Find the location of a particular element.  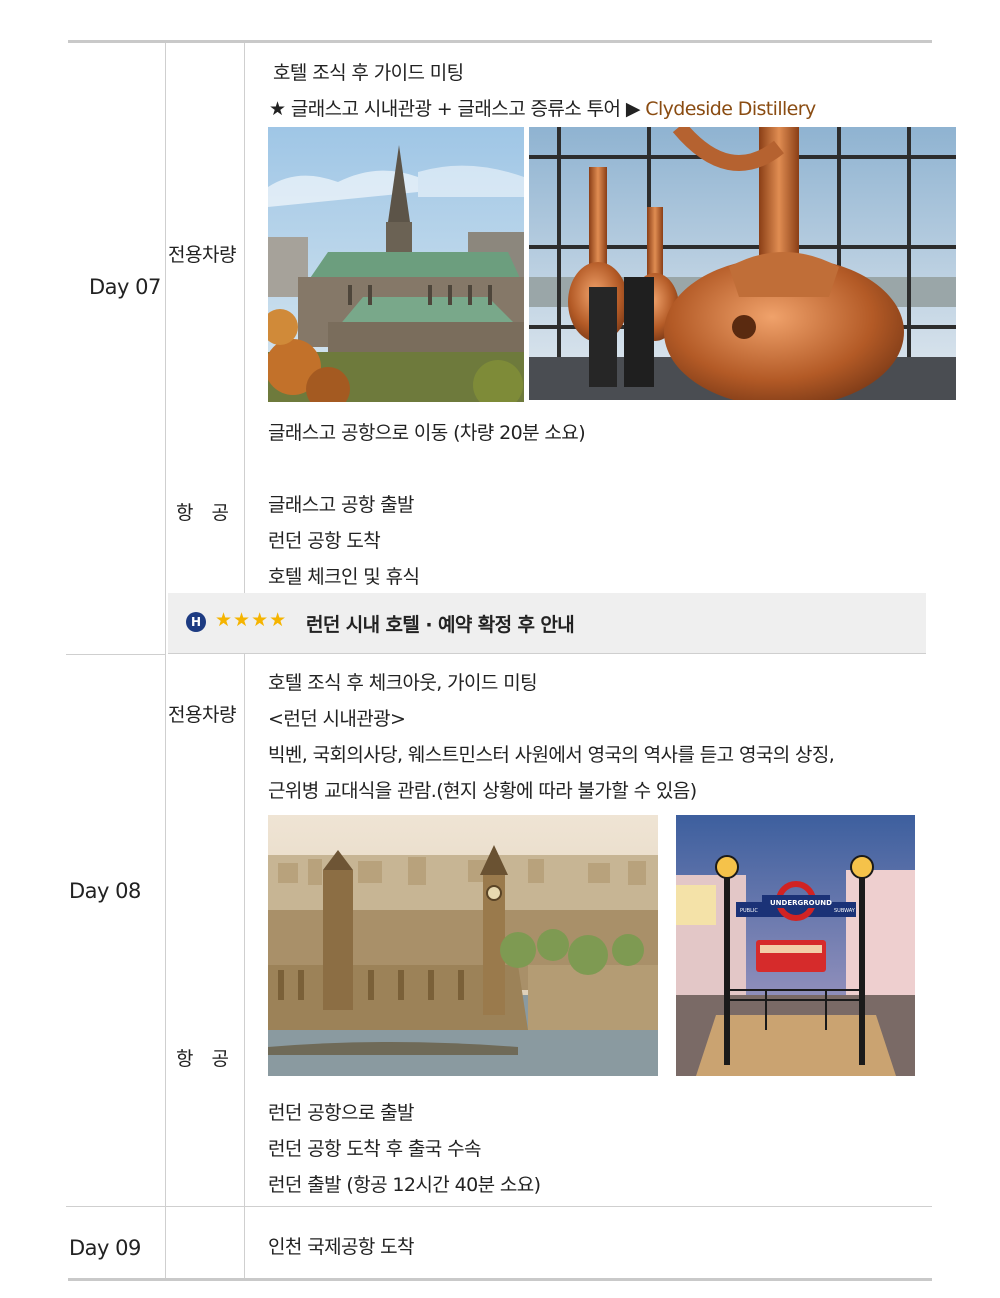

transport-air-07: 항 공 is located at coordinates (202, 513).